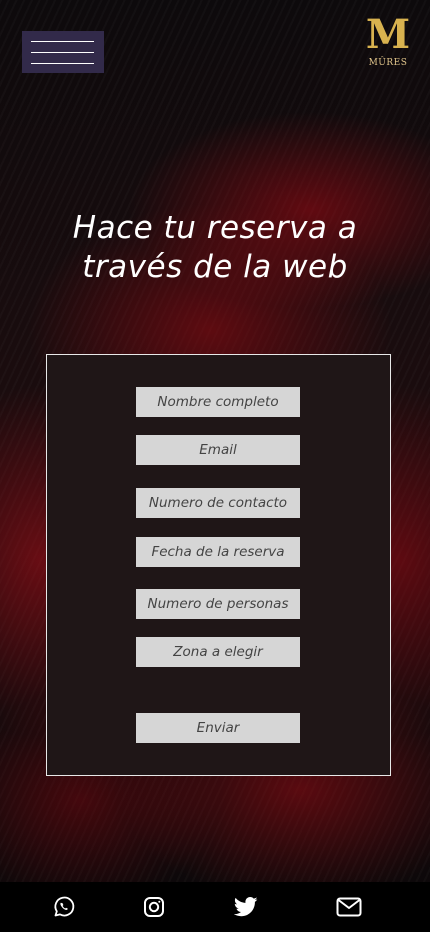 The height and width of the screenshot is (932, 430). What do you see at coordinates (215, 247) in the screenshot?
I see `page-title: Hace tu reserva a través de la web` at bounding box center [215, 247].